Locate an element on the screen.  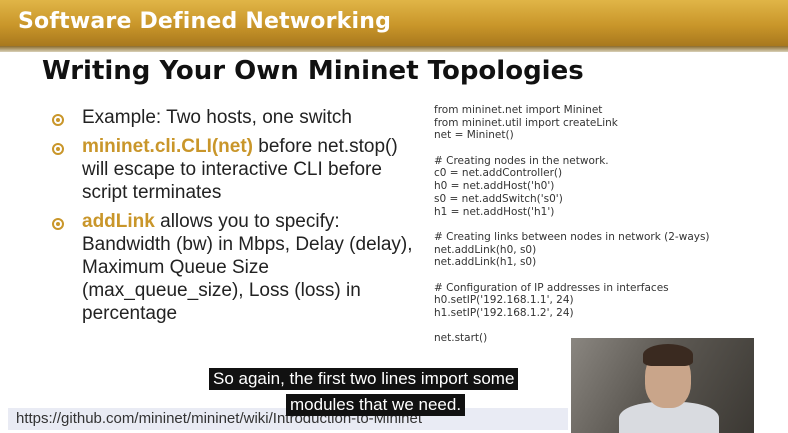
subtitle-line-2: modules that we need. is located at coordinates (376, 405).